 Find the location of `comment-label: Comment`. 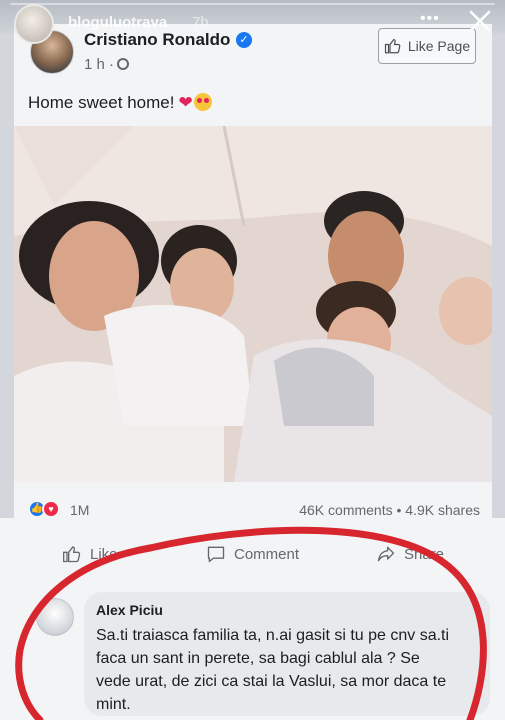

comment-label: Comment is located at coordinates (267, 554).